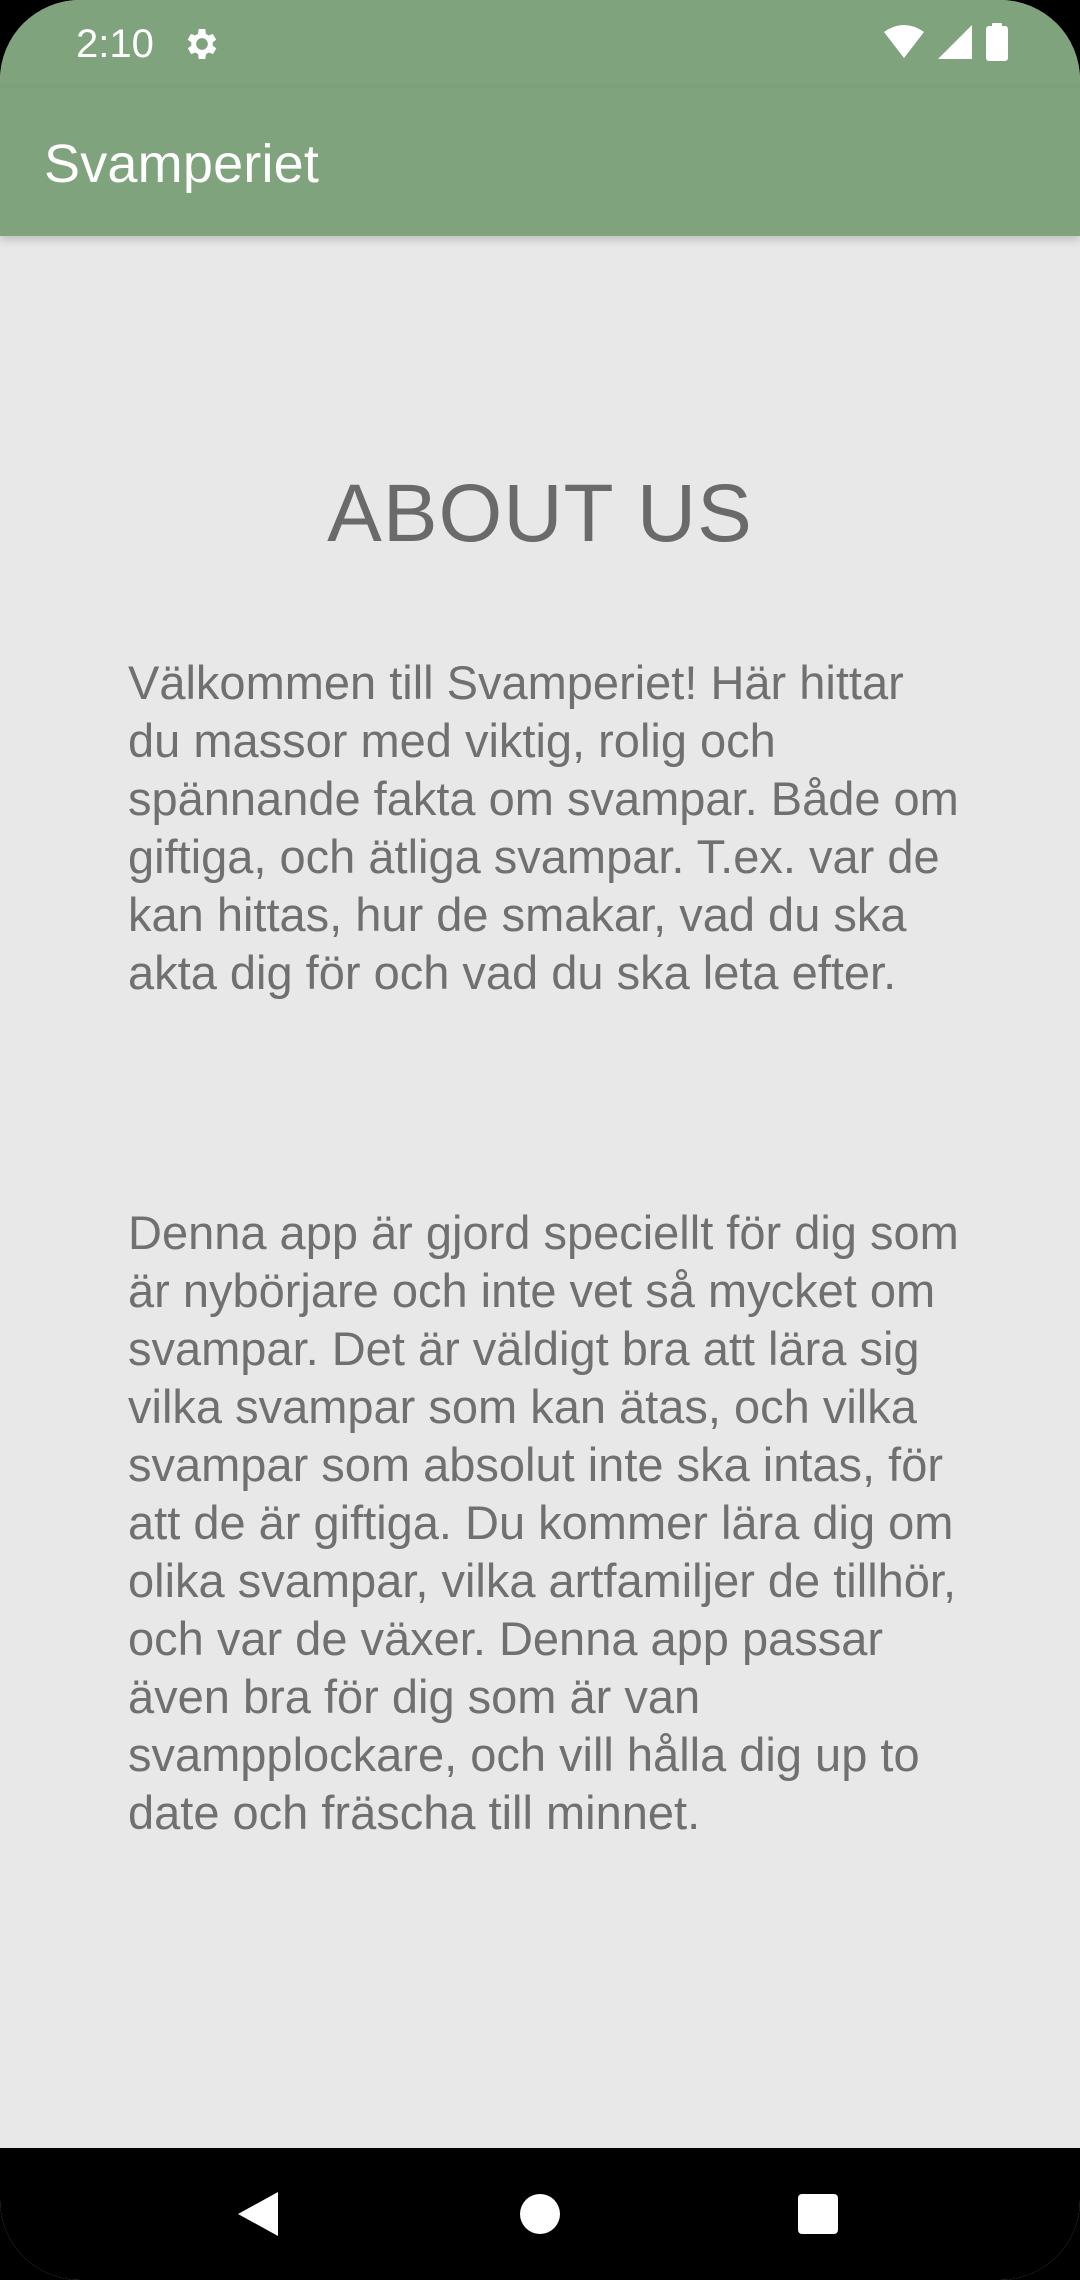 Image resolution: width=1080 pixels, height=2280 pixels. Describe the element at coordinates (997, 44) in the screenshot. I see `battery-icon` at that location.